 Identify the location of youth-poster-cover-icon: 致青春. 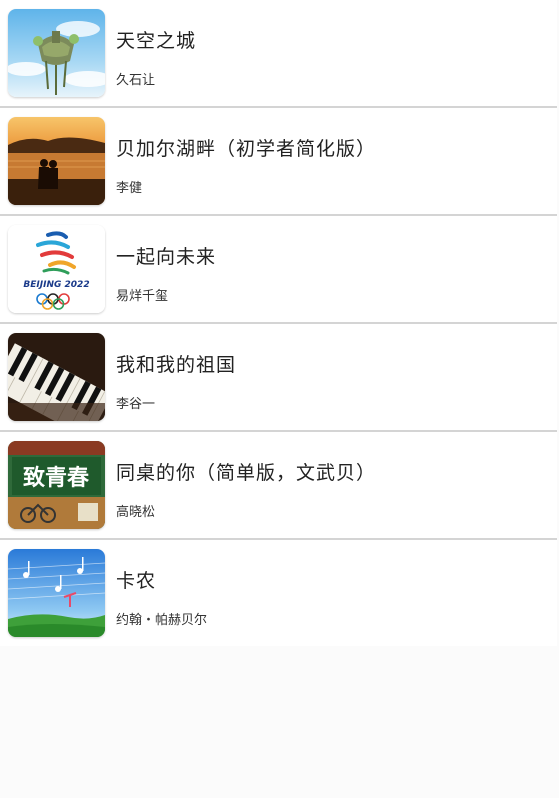
(56, 485).